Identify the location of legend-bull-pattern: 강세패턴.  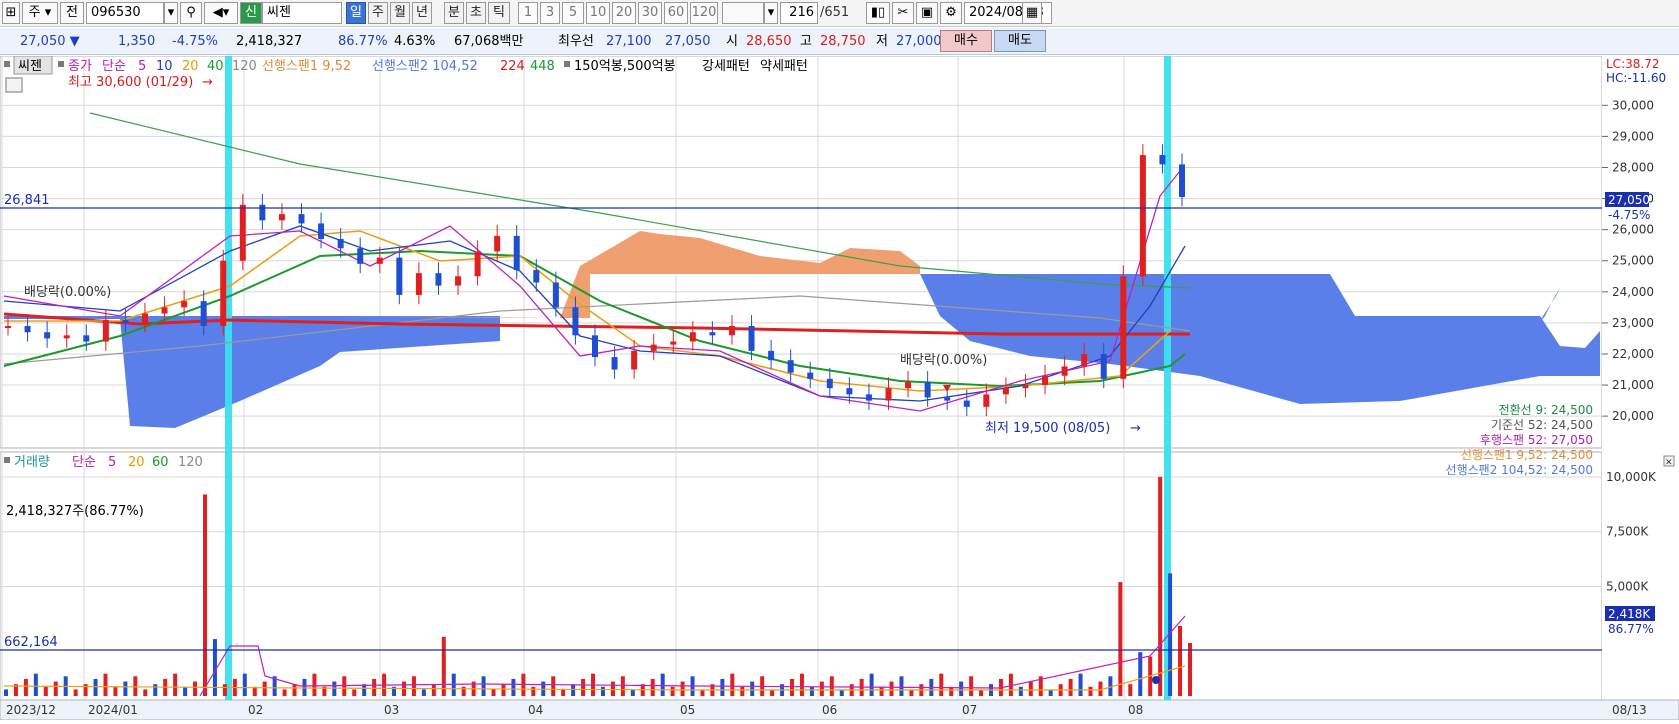
(726, 66).